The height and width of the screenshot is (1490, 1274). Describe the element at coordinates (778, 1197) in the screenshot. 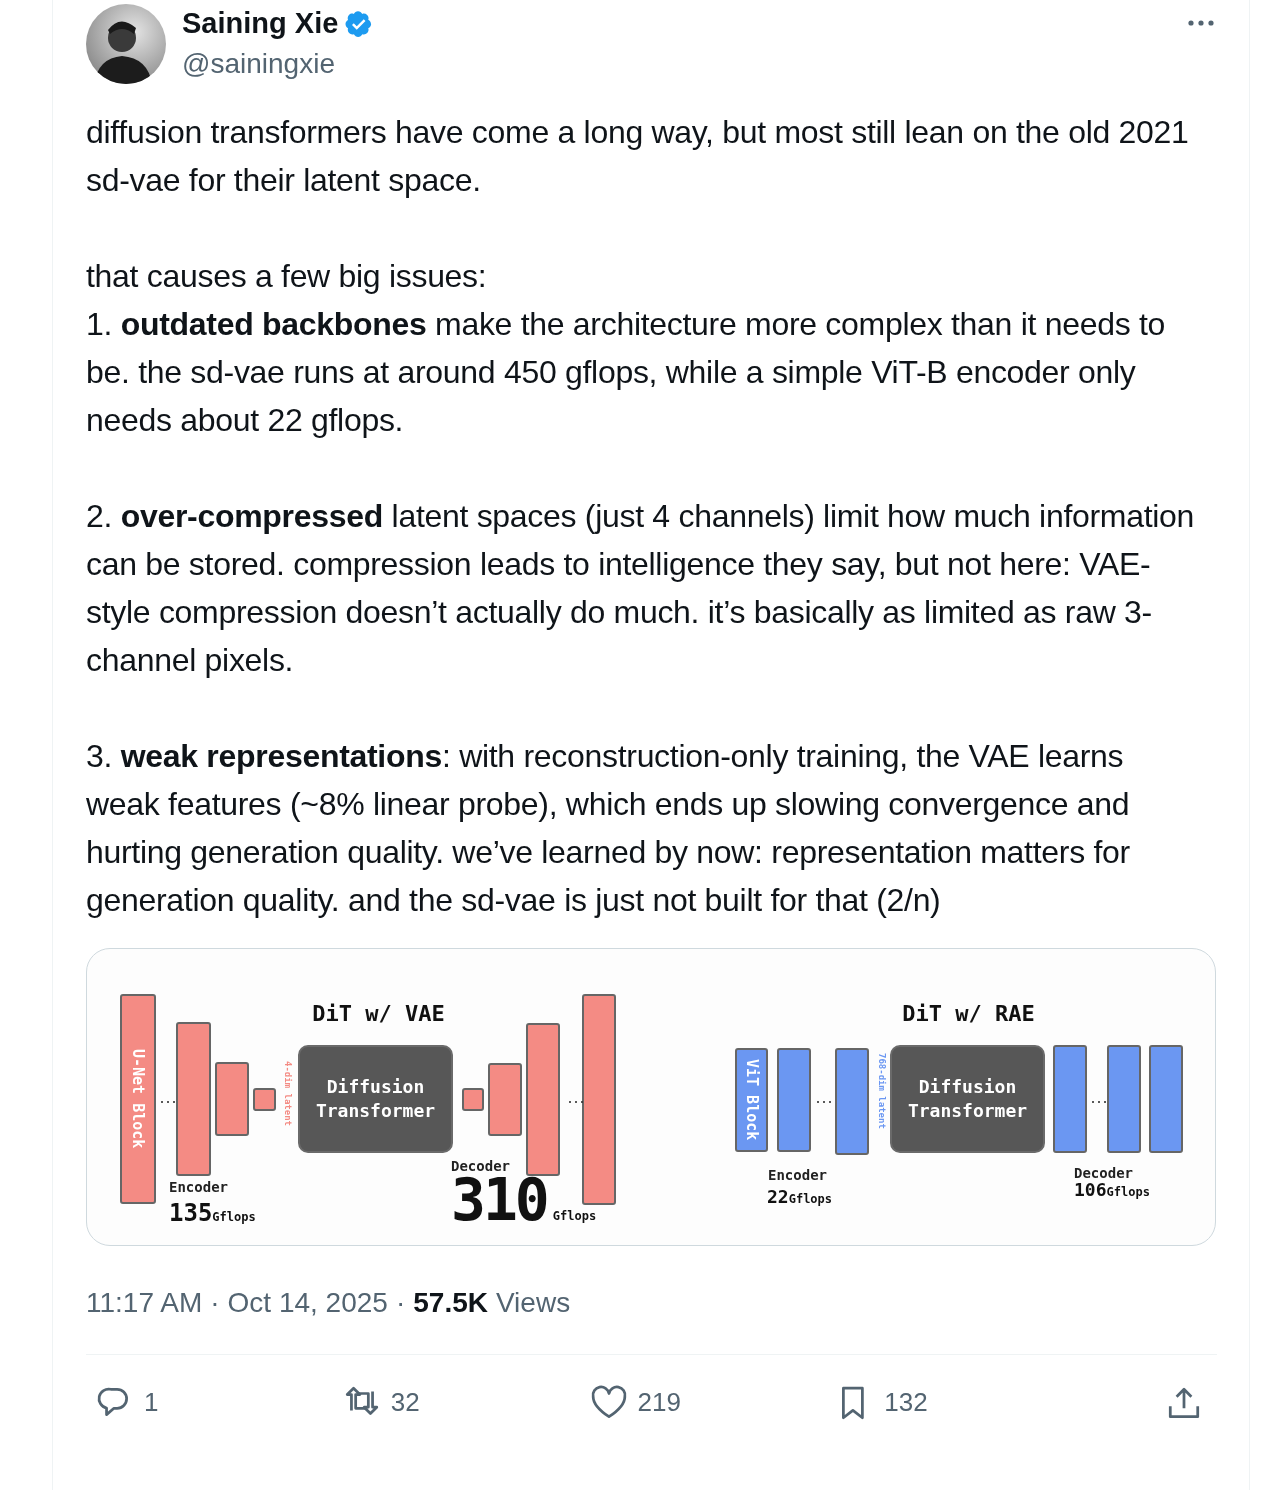

I see `flops-value: 22` at that location.